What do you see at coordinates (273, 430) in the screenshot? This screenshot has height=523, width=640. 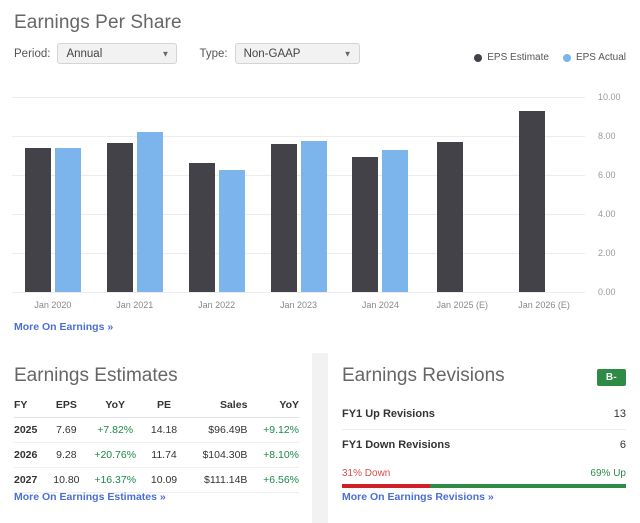 I see `table-cell: +9.12%` at bounding box center [273, 430].